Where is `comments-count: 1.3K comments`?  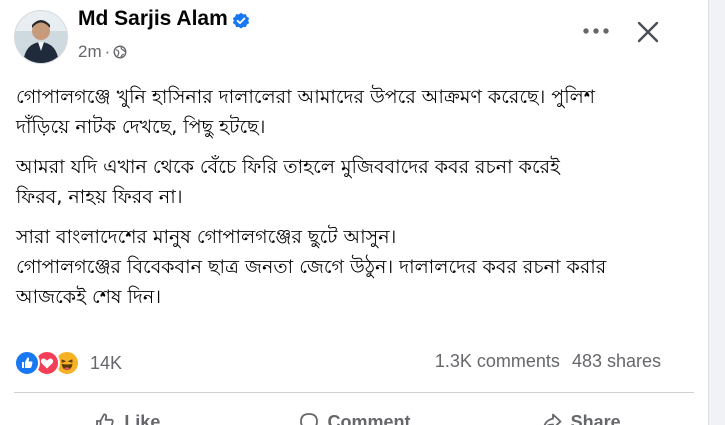 comments-count: 1.3K comments is located at coordinates (497, 361).